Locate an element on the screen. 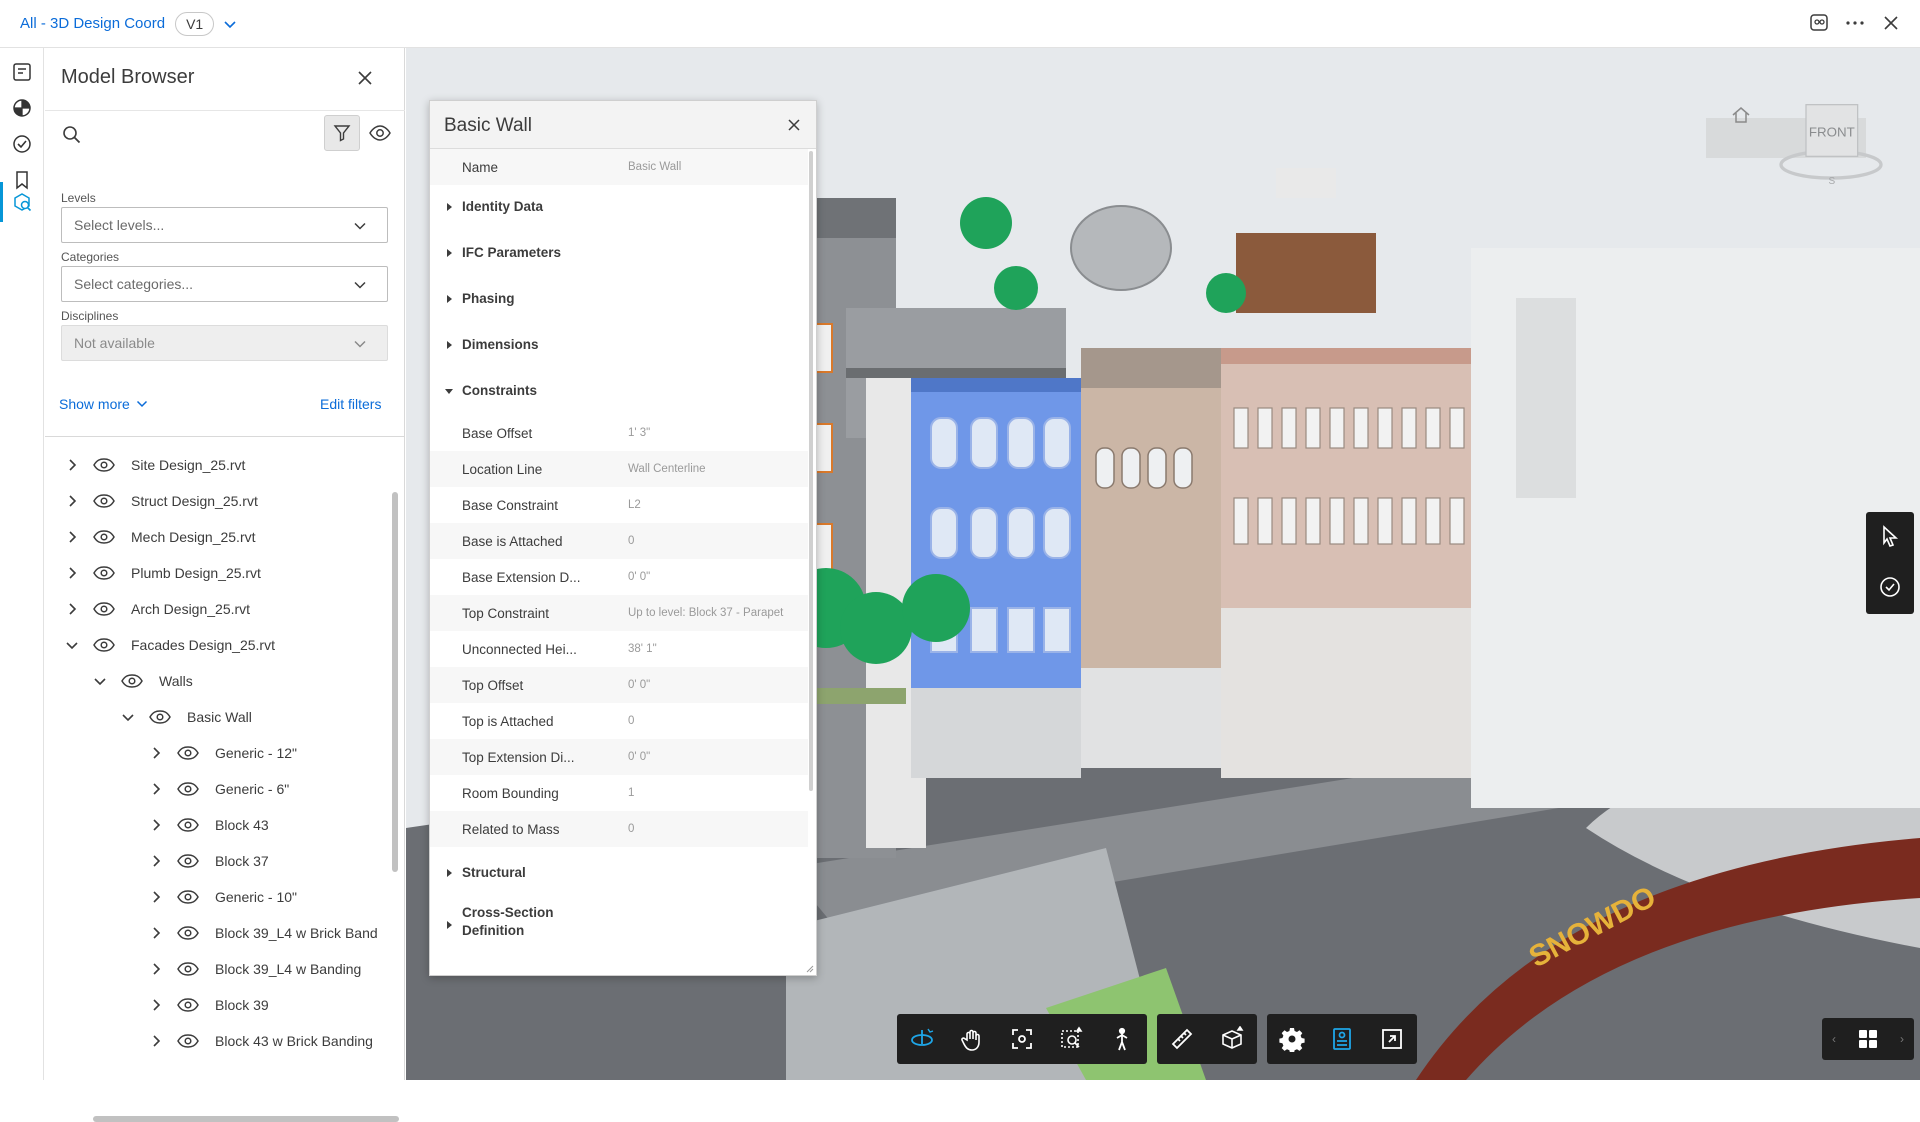 Image resolution: width=1920 pixels, height=1122 pixels. show-more-link: Show more is located at coordinates (103, 404).